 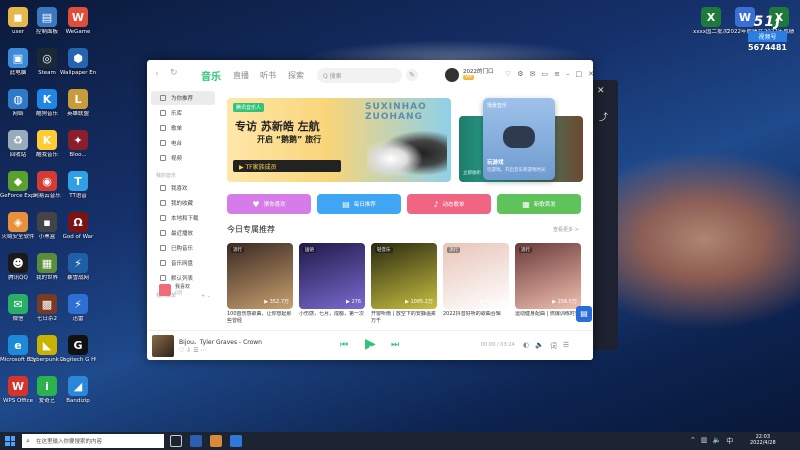 What do you see at coordinates (332, 276) in the screenshot?
I see `playlist-cover: 国语 ▶ 276` at bounding box center [332, 276].